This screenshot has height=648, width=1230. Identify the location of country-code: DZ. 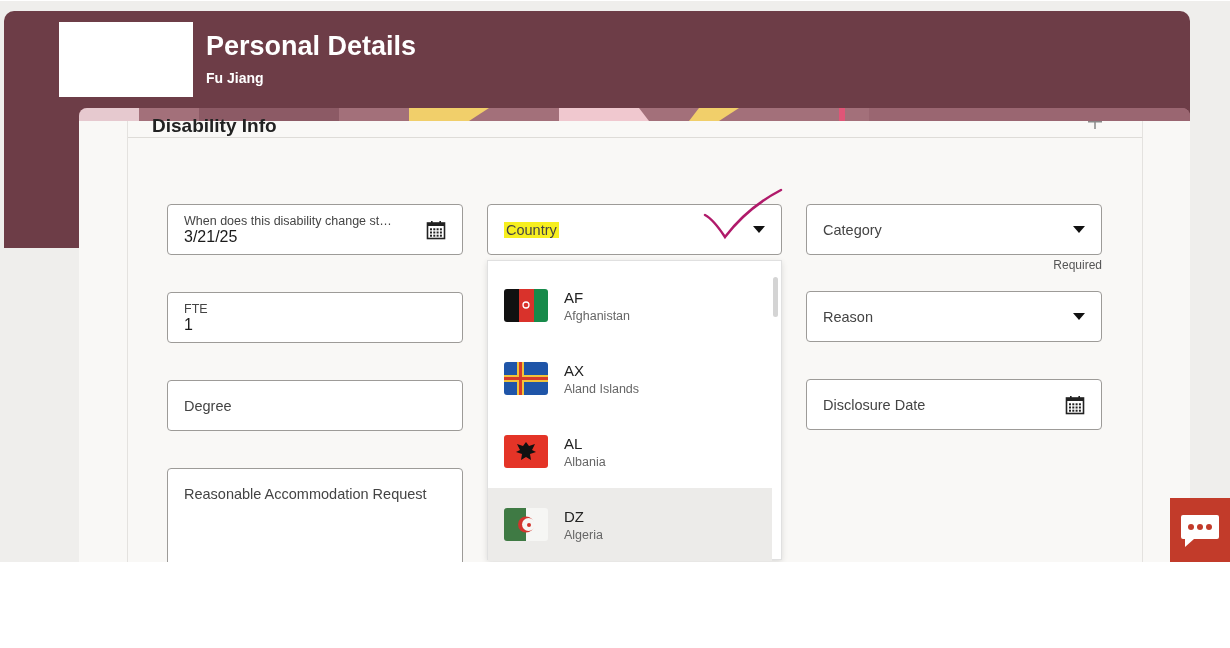
(574, 516).